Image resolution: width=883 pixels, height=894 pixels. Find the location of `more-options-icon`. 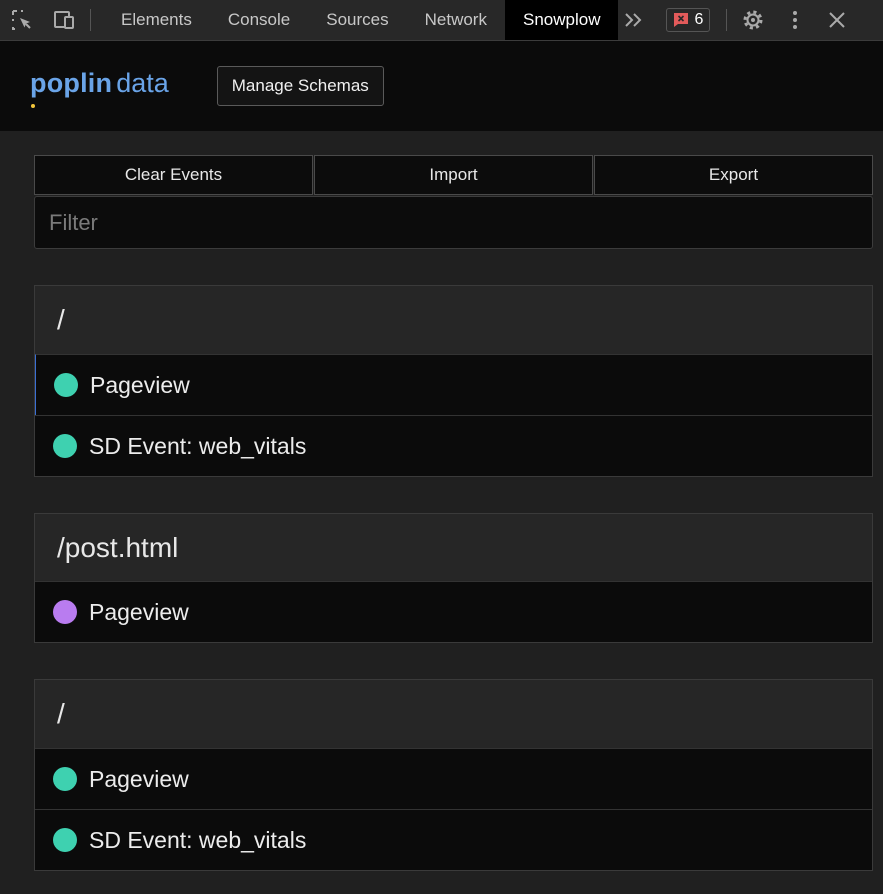

more-options-icon is located at coordinates (795, 20).